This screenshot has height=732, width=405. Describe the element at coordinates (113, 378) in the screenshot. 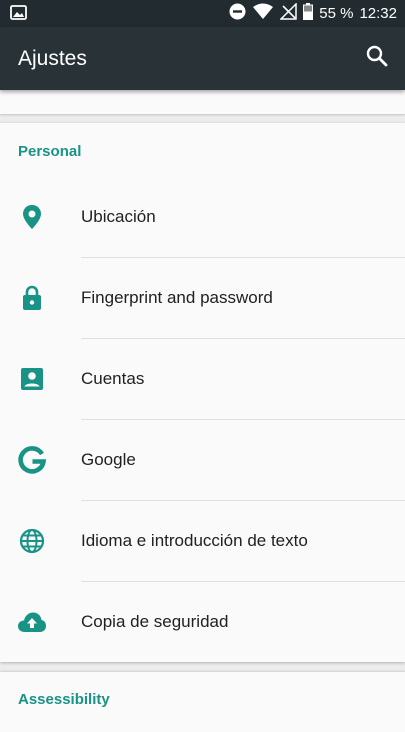

I see `settings-item-label: Cuentas` at that location.